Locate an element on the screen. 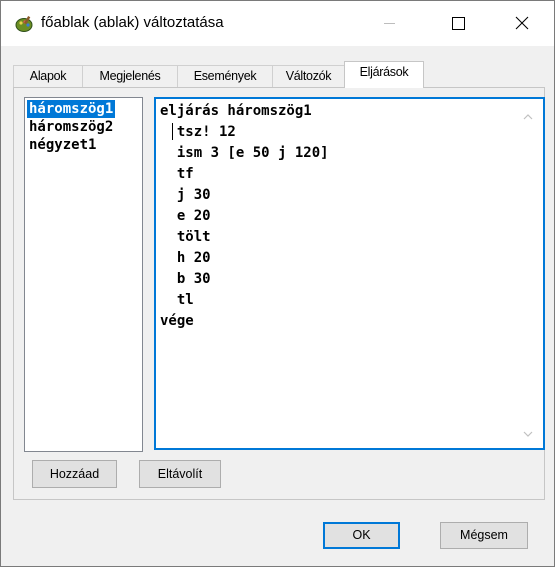  ok-button: OK is located at coordinates (361, 535).